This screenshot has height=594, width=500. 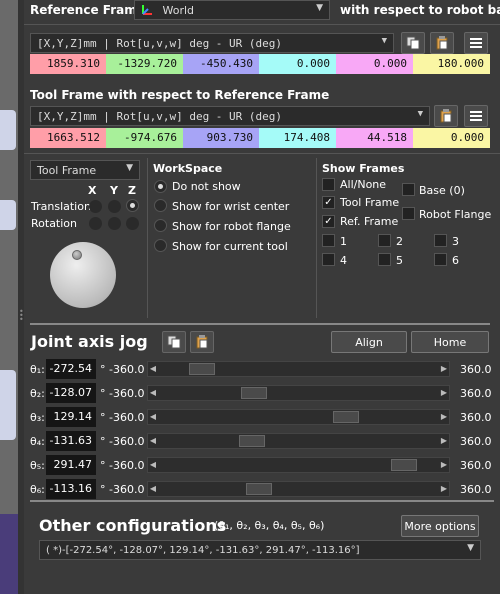 What do you see at coordinates (413, 43) in the screenshot?
I see `copy-button` at bounding box center [413, 43].